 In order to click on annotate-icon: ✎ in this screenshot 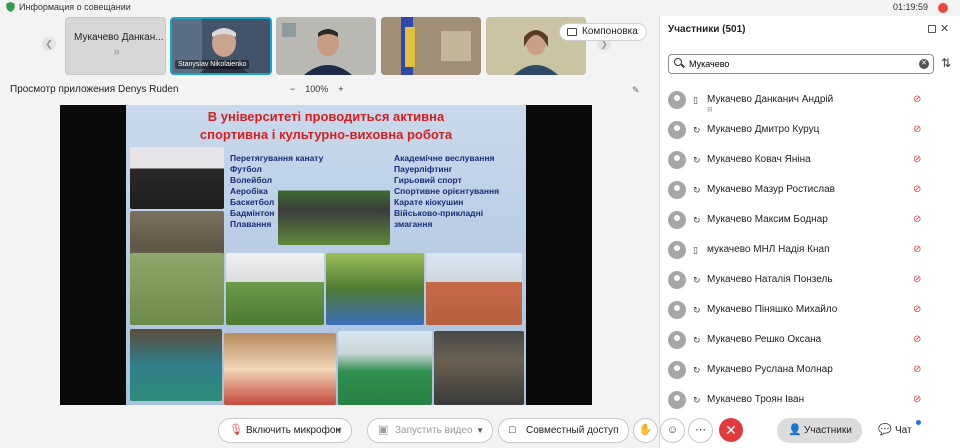, I will do `click(636, 90)`.